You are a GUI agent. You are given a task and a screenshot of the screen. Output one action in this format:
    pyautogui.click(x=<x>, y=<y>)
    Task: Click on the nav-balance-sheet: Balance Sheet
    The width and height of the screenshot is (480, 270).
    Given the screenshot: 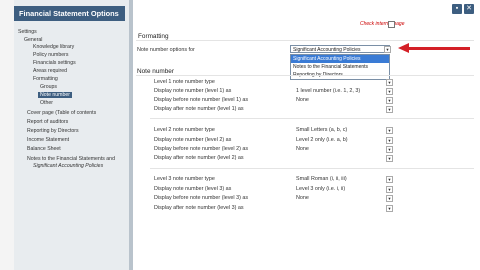 What is the action you would take?
    pyautogui.click(x=44, y=149)
    